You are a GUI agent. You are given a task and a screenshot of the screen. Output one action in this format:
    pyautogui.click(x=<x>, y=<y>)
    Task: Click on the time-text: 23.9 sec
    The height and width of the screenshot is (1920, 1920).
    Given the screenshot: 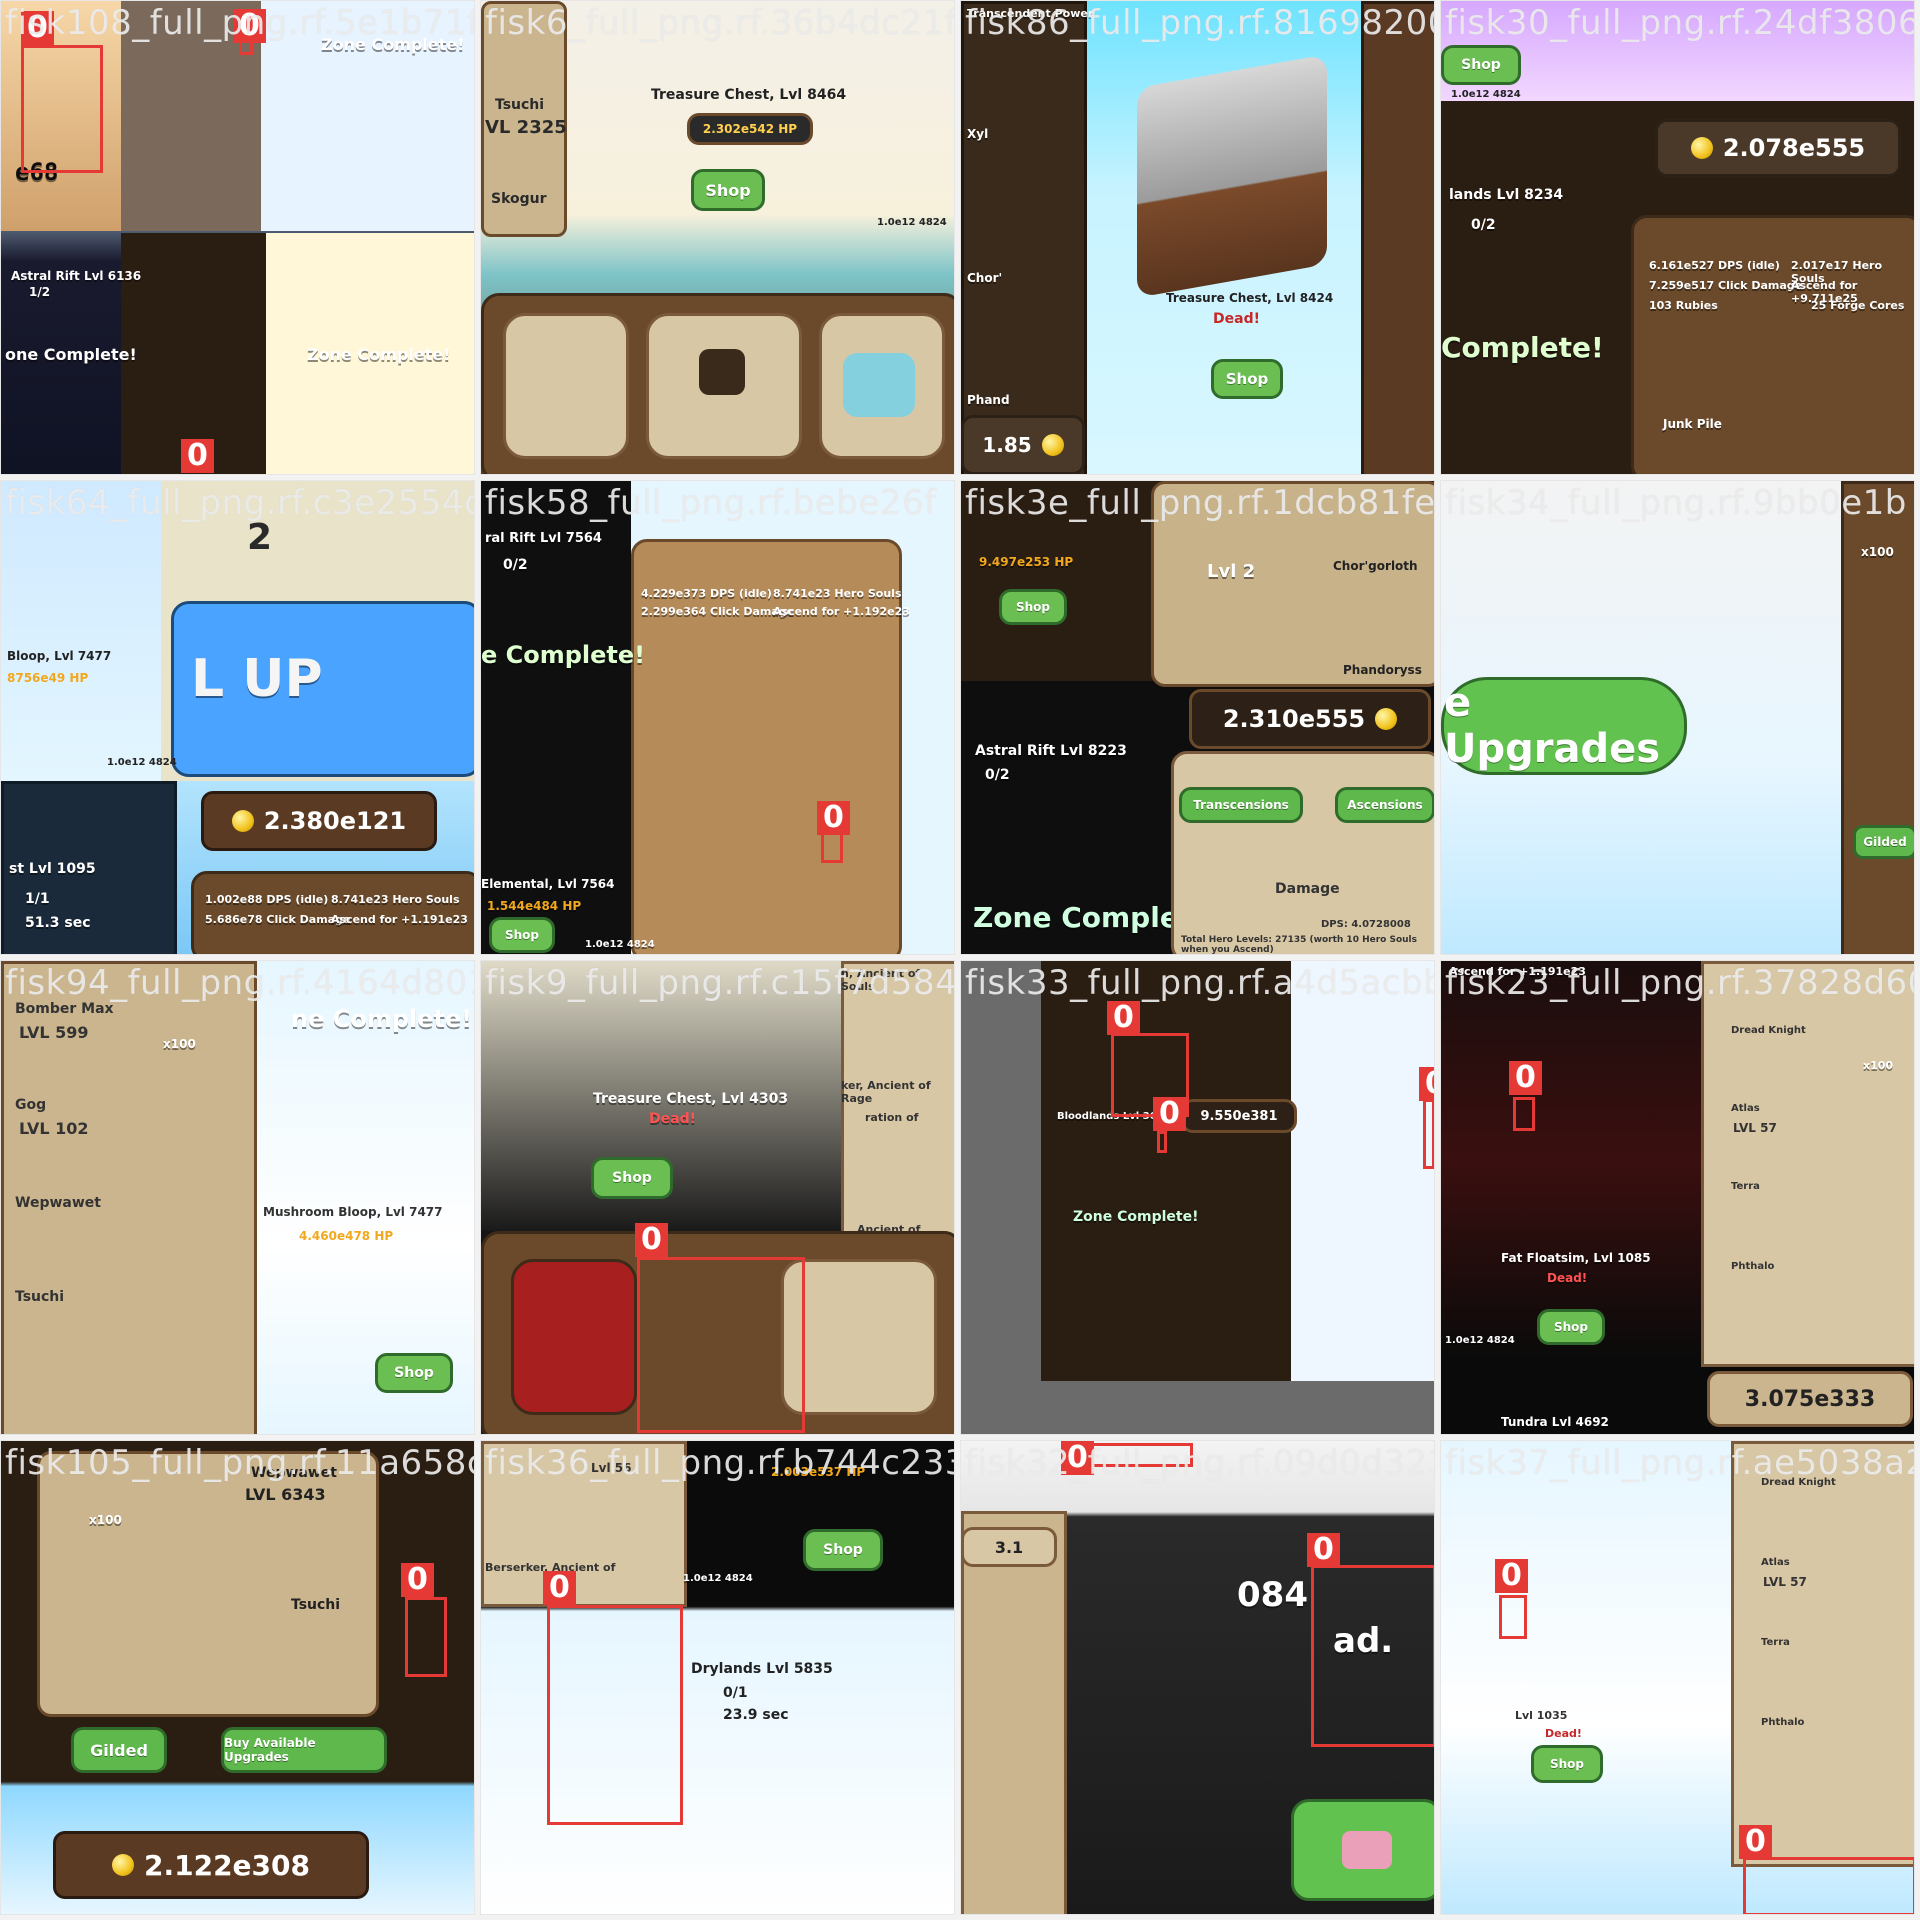 What is the action you would take?
    pyautogui.click(x=756, y=1715)
    